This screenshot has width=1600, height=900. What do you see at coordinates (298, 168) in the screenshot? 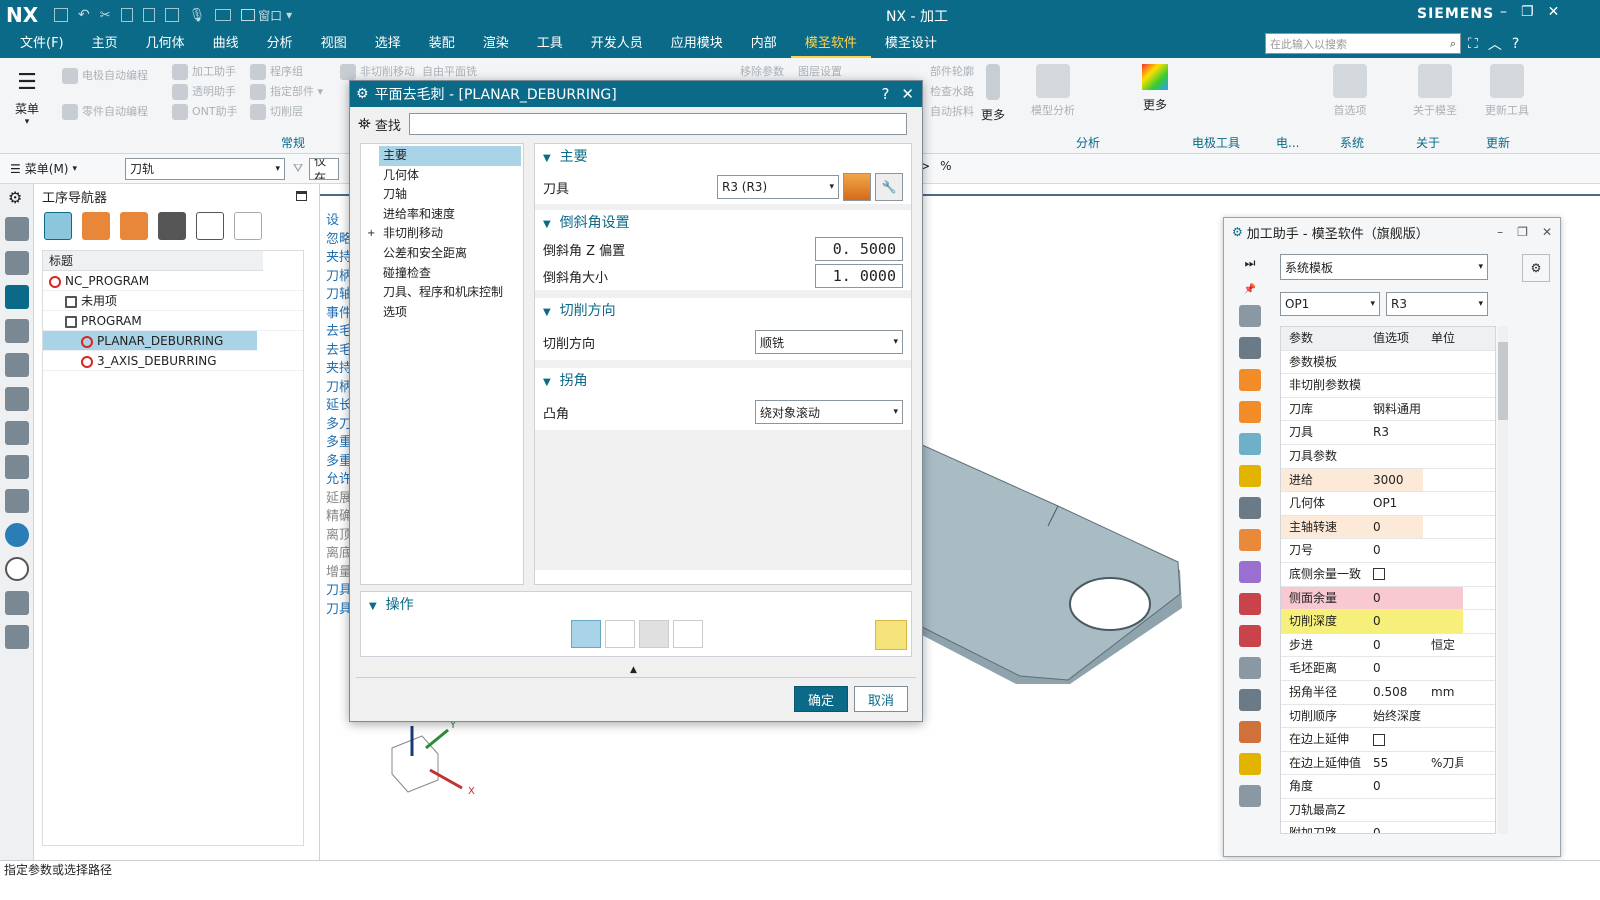
I see `filter-icon: ⛛` at bounding box center [298, 168].